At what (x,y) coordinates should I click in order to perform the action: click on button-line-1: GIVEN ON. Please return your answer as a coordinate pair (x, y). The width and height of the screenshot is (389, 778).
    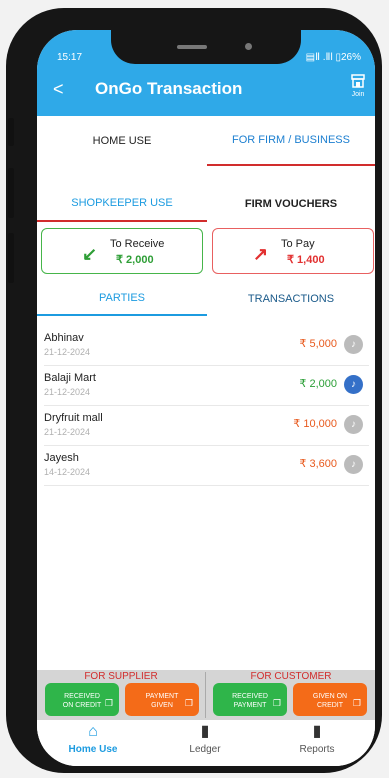
    Looking at the image, I should click on (330, 696).